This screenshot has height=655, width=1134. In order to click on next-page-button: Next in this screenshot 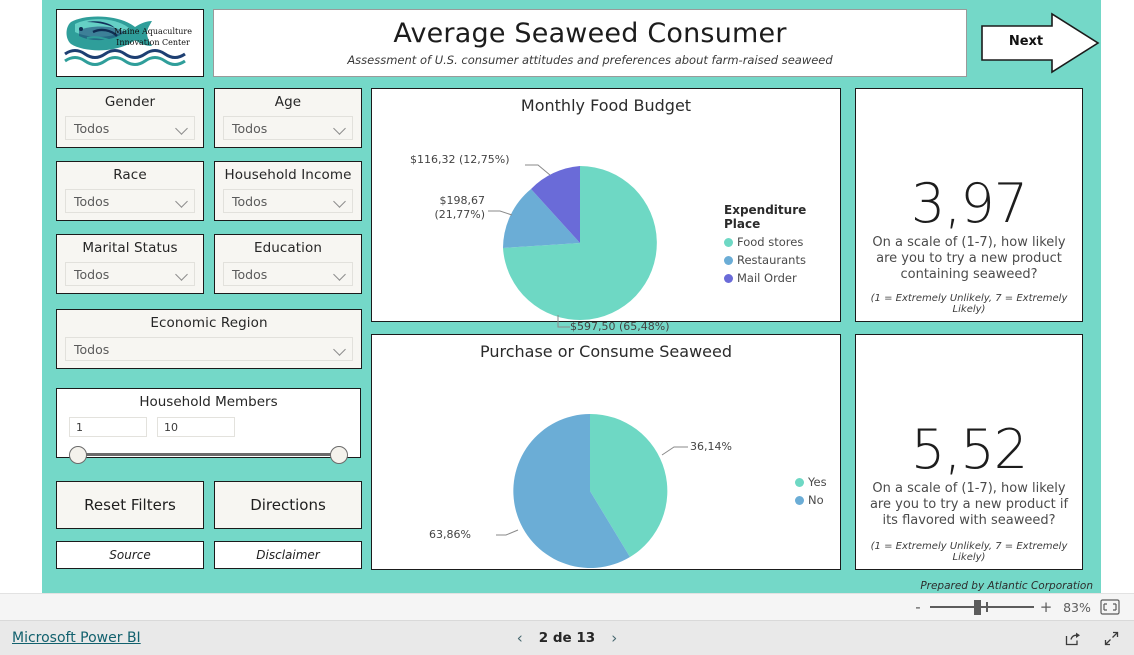, I will do `click(1040, 43)`.